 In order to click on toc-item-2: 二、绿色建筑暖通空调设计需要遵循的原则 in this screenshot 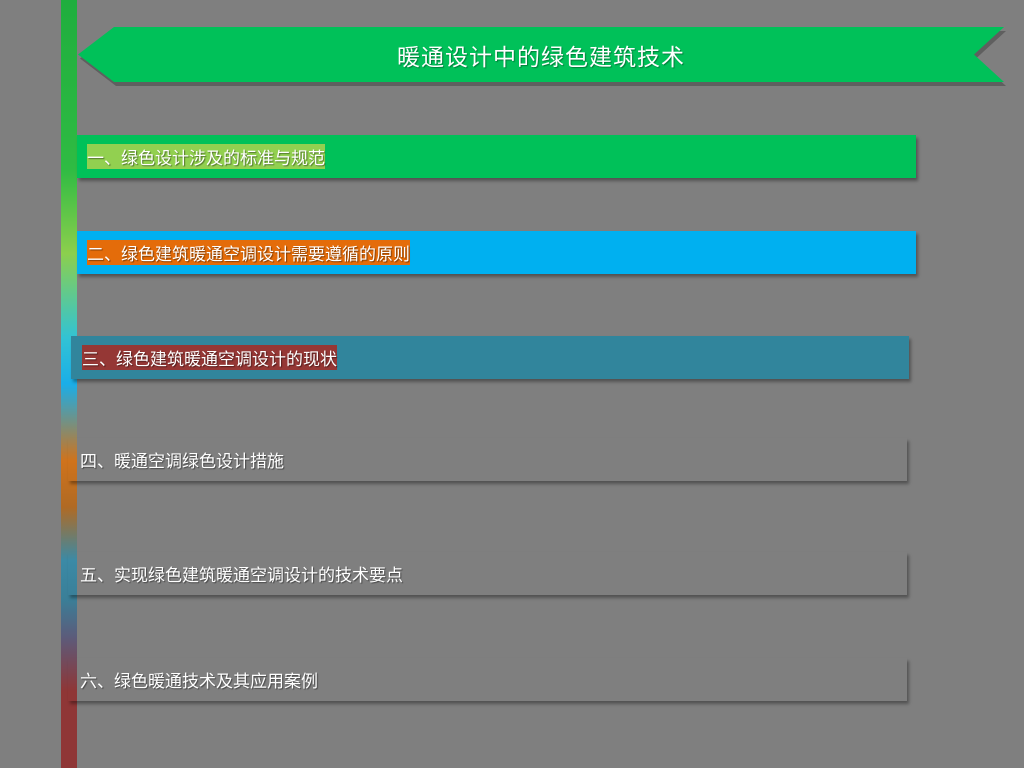, I will do `click(496, 252)`.